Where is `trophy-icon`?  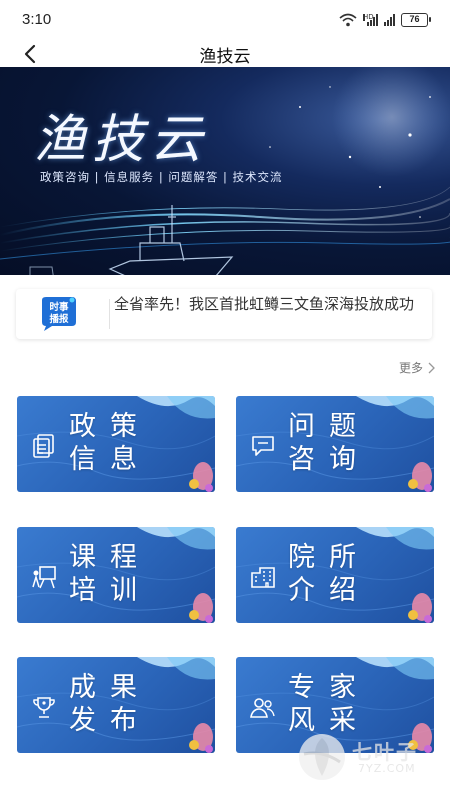
trophy-icon is located at coordinates (44, 707).